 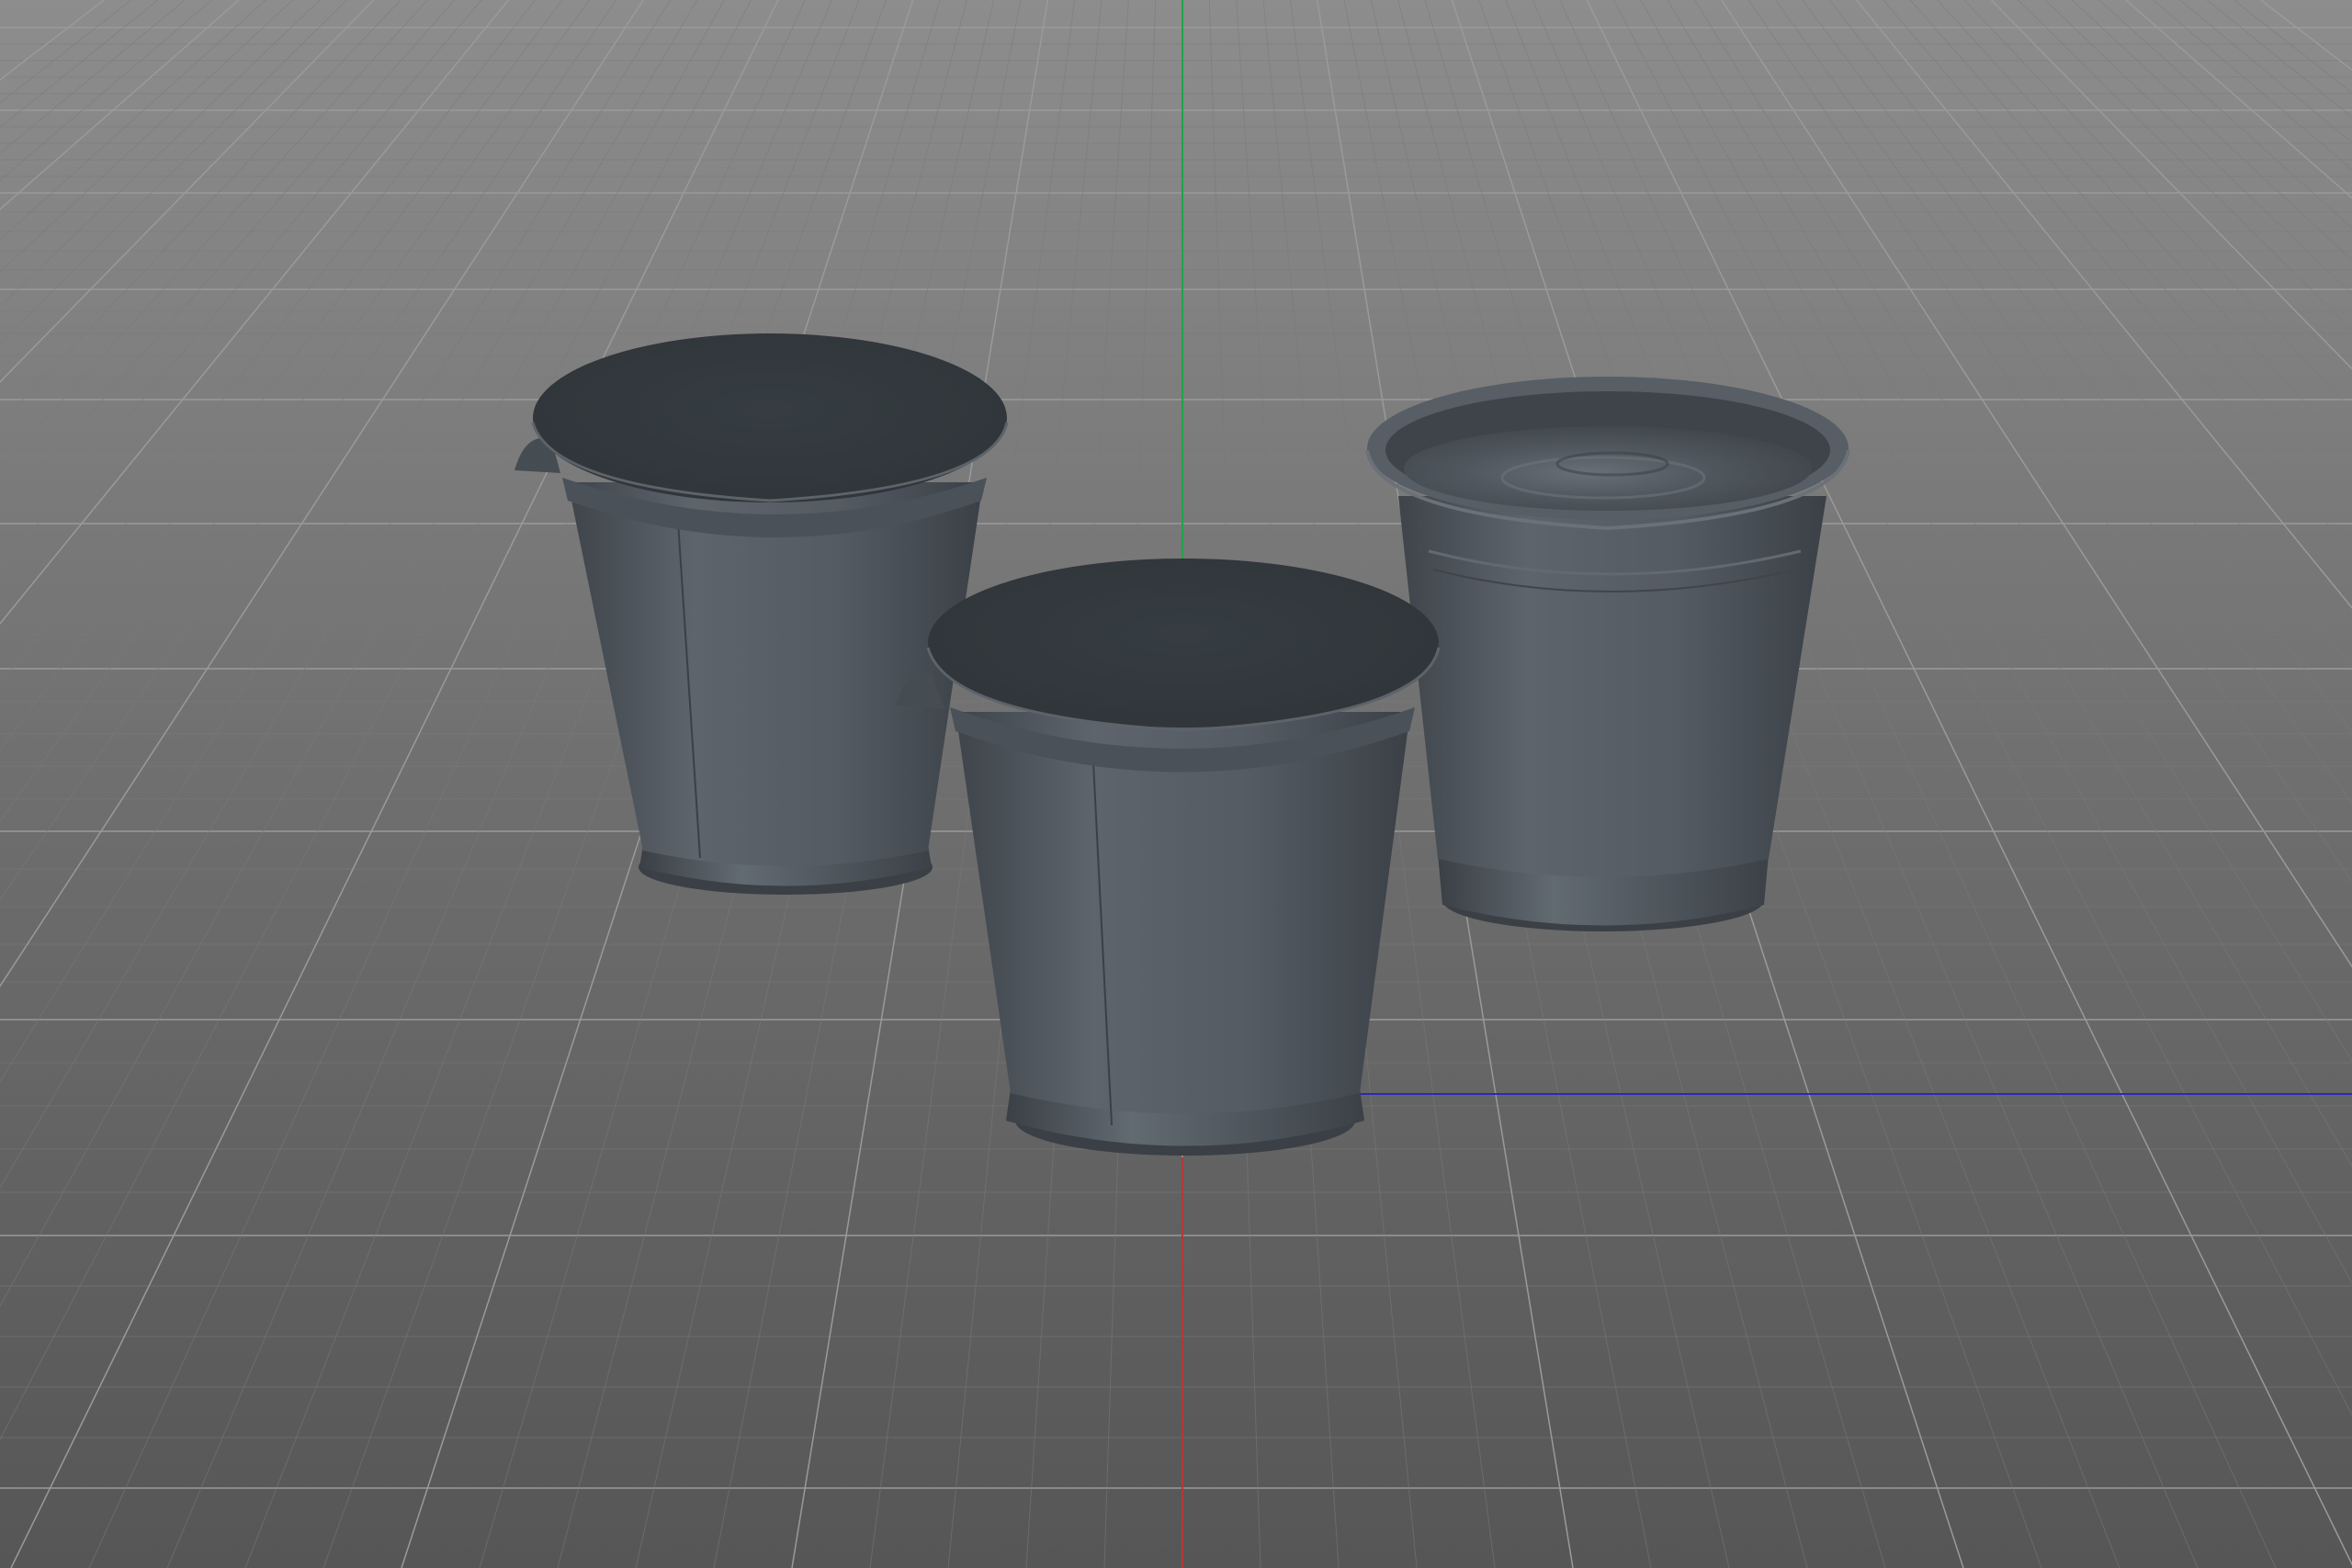 I want to click on cup-center-lid, so click(x=1184, y=643).